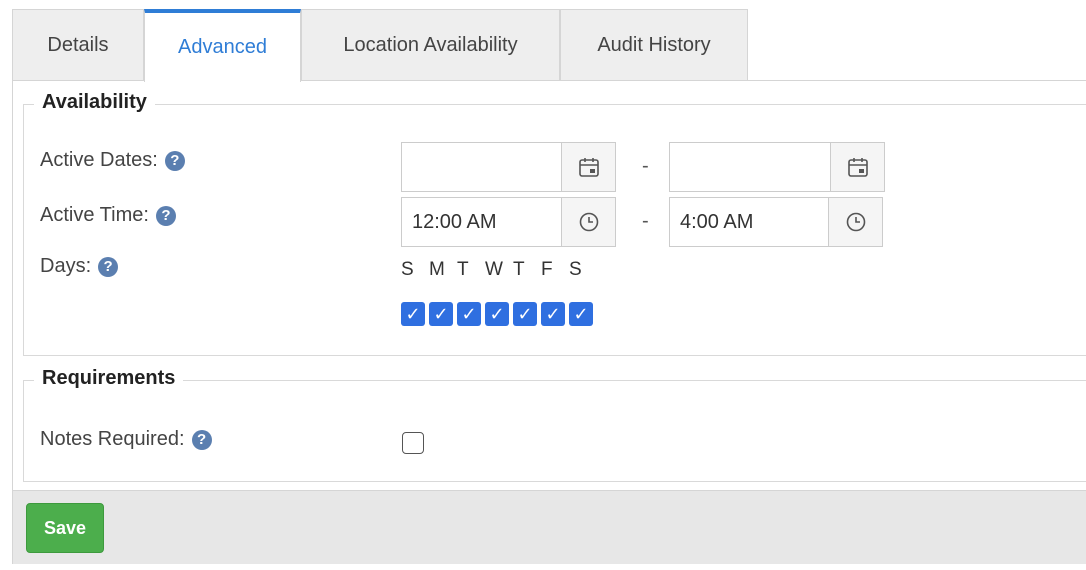 Image resolution: width=1086 pixels, height=570 pixels. I want to click on day-checkbox-saturday: ✓, so click(581, 314).